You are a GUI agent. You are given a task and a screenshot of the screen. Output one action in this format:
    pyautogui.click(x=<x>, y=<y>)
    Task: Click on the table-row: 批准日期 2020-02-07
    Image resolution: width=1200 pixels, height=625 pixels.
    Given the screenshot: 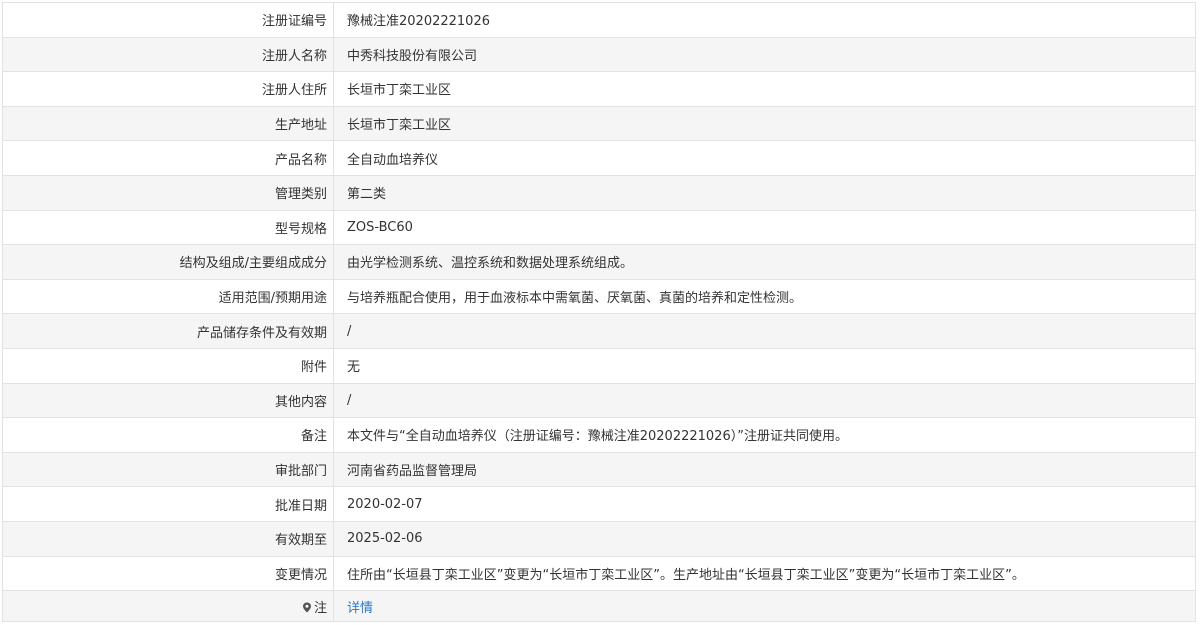 What is the action you would take?
    pyautogui.click(x=599, y=504)
    